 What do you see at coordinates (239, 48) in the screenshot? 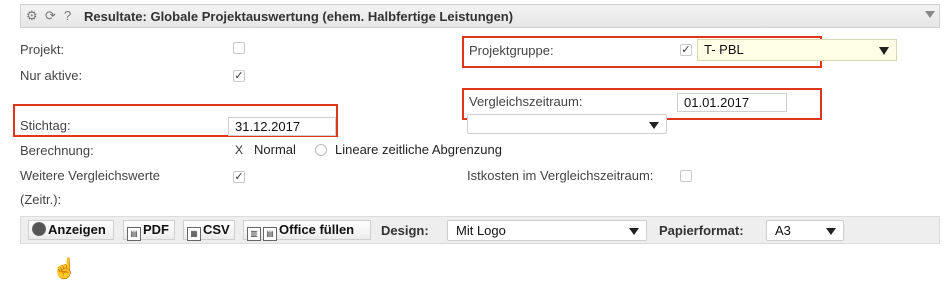
I see `projekt-checkbox` at bounding box center [239, 48].